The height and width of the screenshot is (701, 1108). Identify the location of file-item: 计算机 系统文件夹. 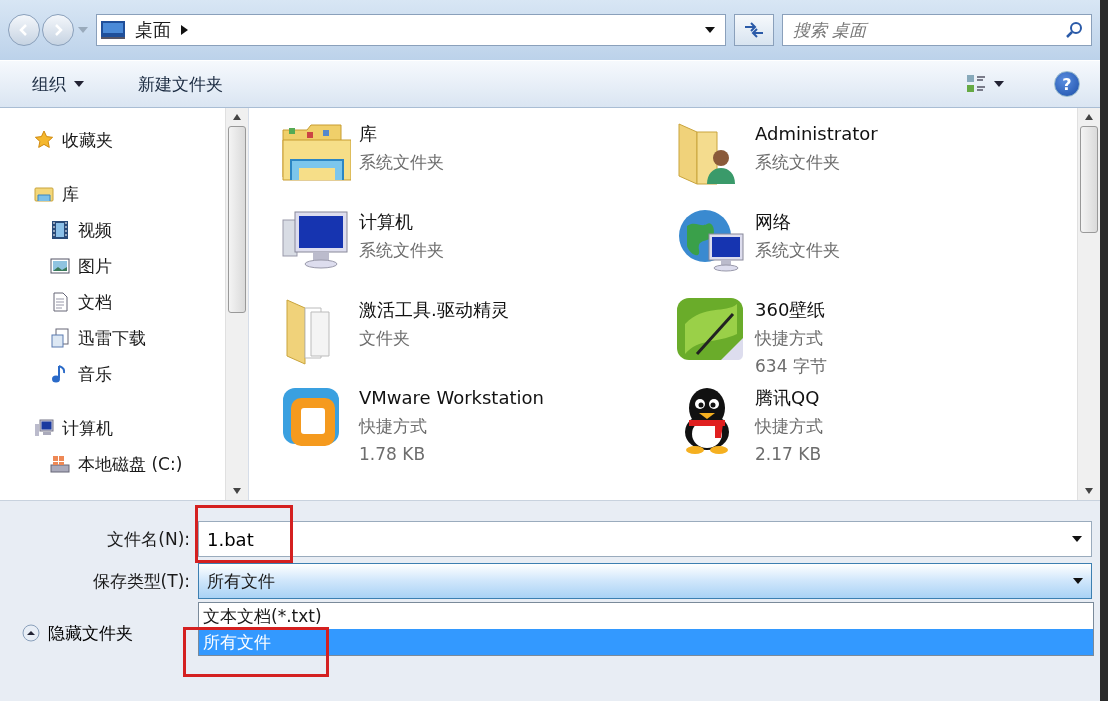
(477, 250).